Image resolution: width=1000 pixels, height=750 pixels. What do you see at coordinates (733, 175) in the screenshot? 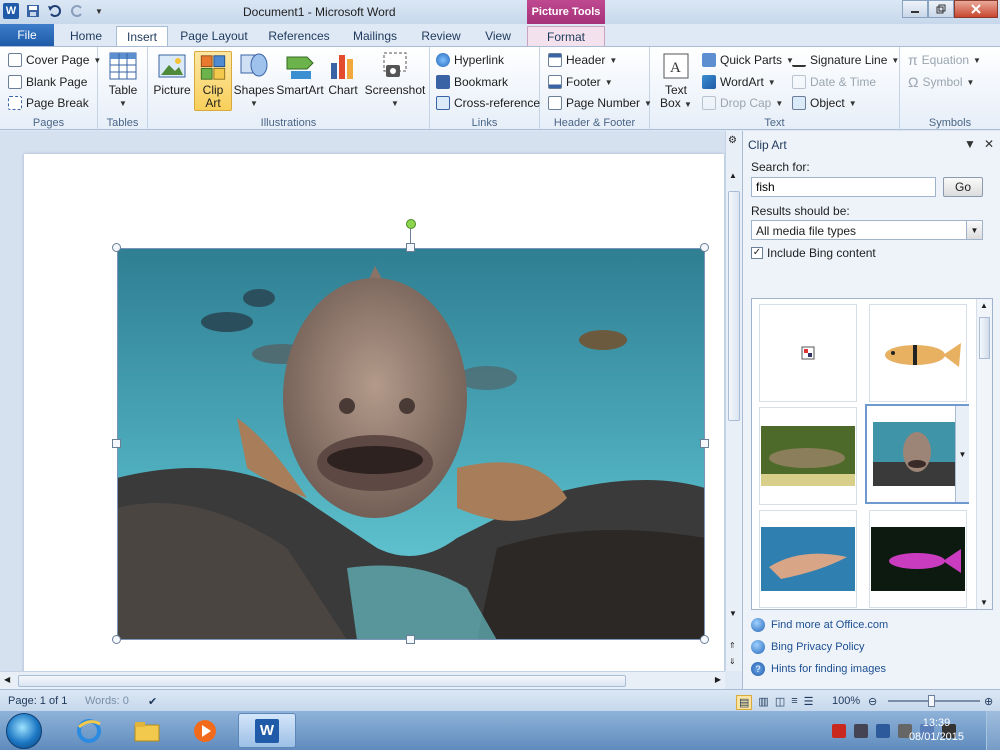
I see `scroll-up-arrow: ▲` at bounding box center [733, 175].